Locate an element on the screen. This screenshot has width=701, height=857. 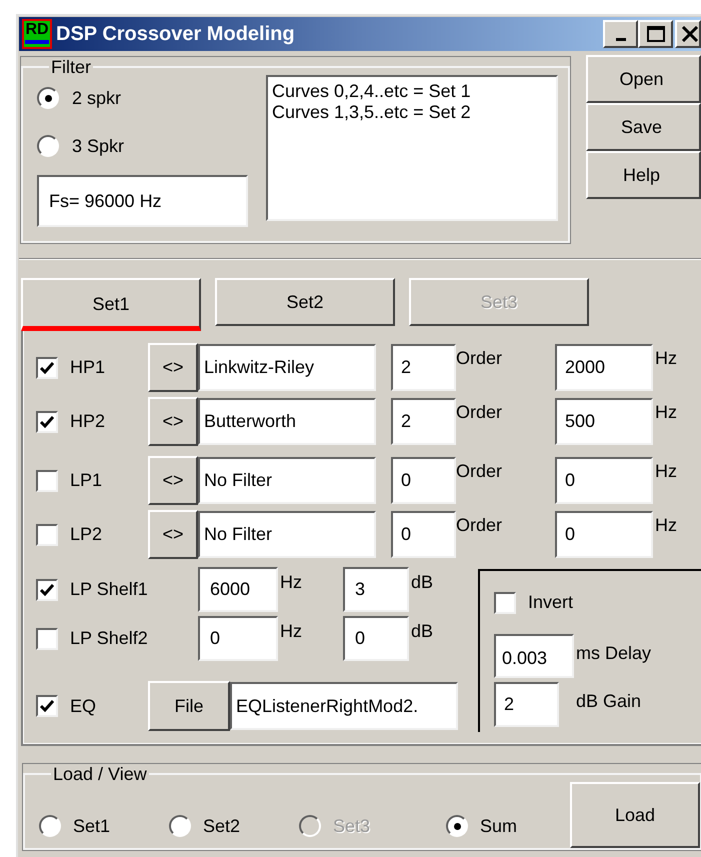
radio-label: Set1 is located at coordinates (91, 826).